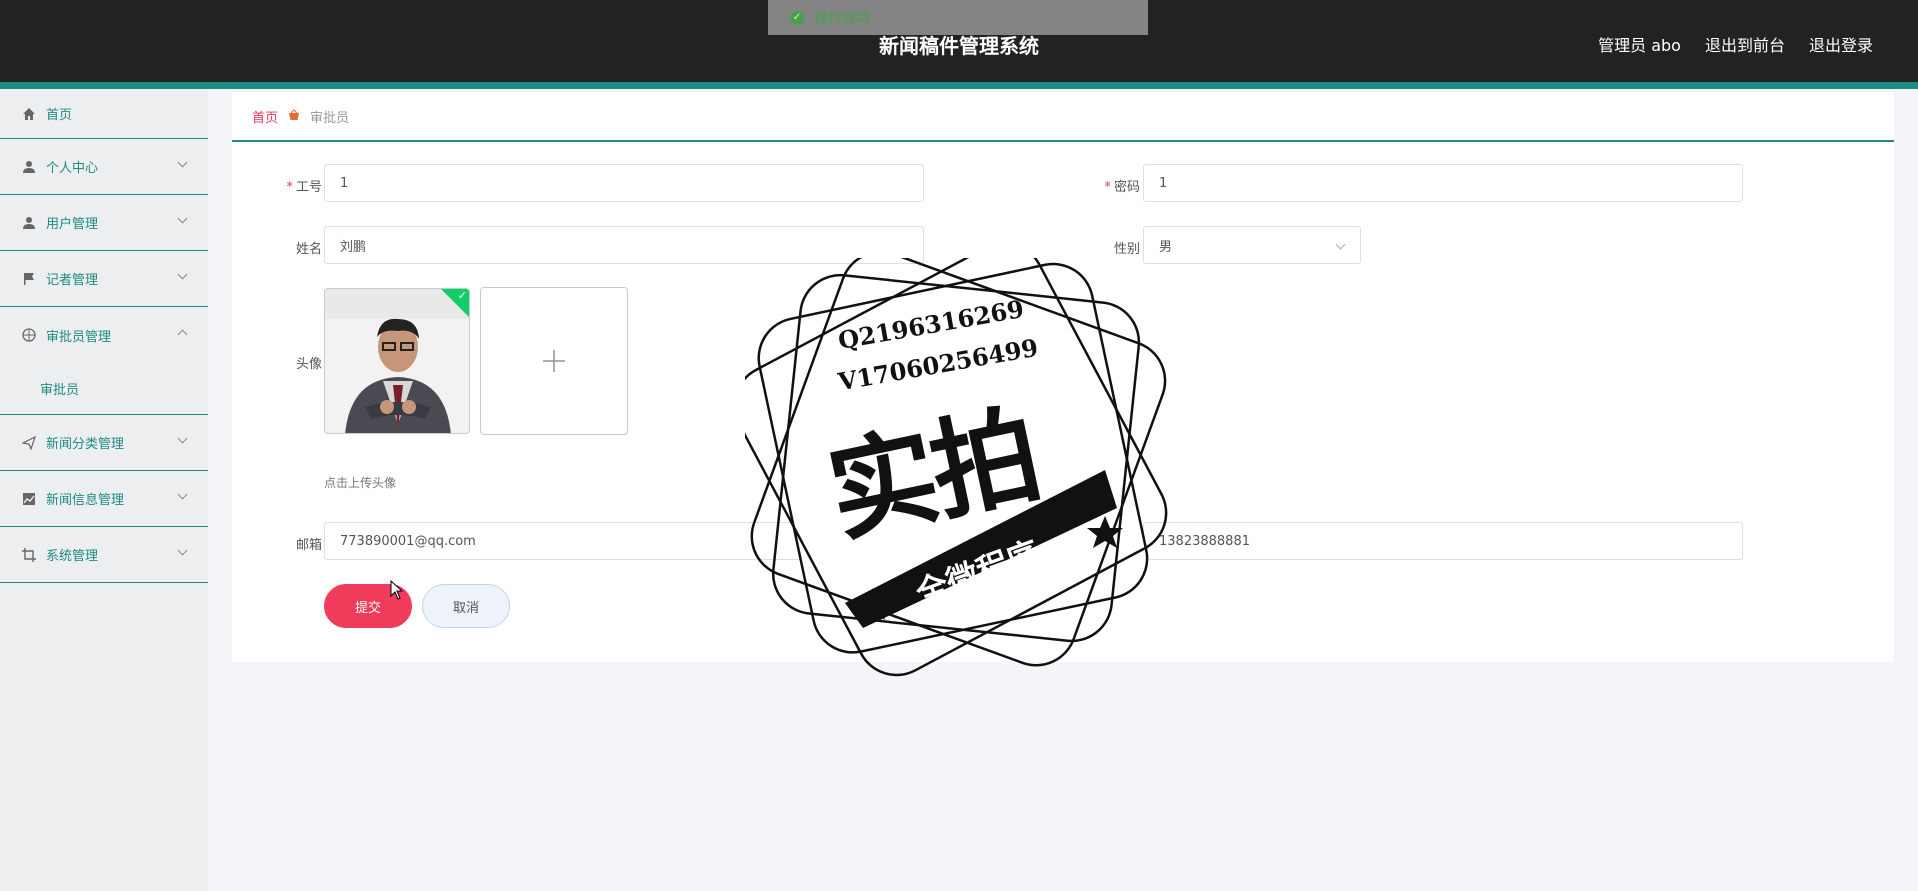 This screenshot has width=1918, height=891. Describe the element at coordinates (1745, 44) in the screenshot. I see `goto-front-link: 退出到前台` at that location.